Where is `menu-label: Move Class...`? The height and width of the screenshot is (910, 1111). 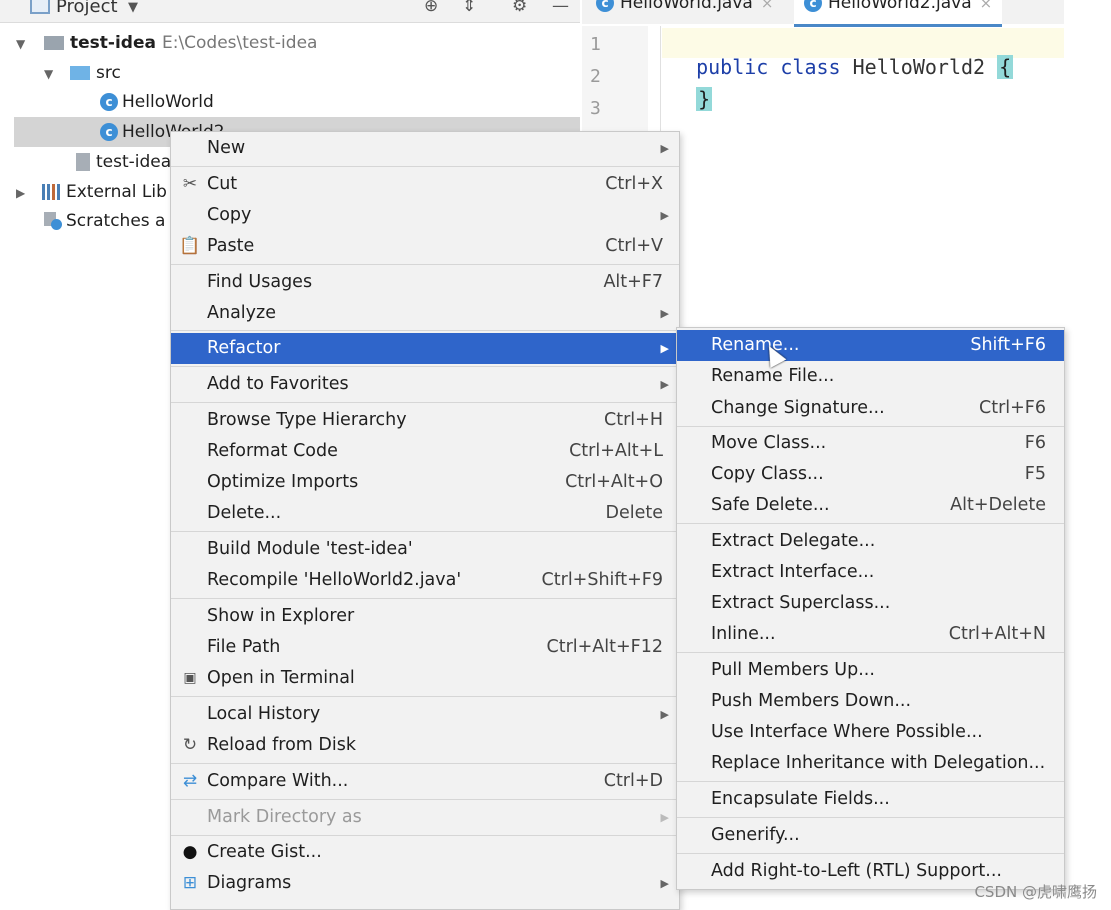
menu-label: Move Class... is located at coordinates (769, 443).